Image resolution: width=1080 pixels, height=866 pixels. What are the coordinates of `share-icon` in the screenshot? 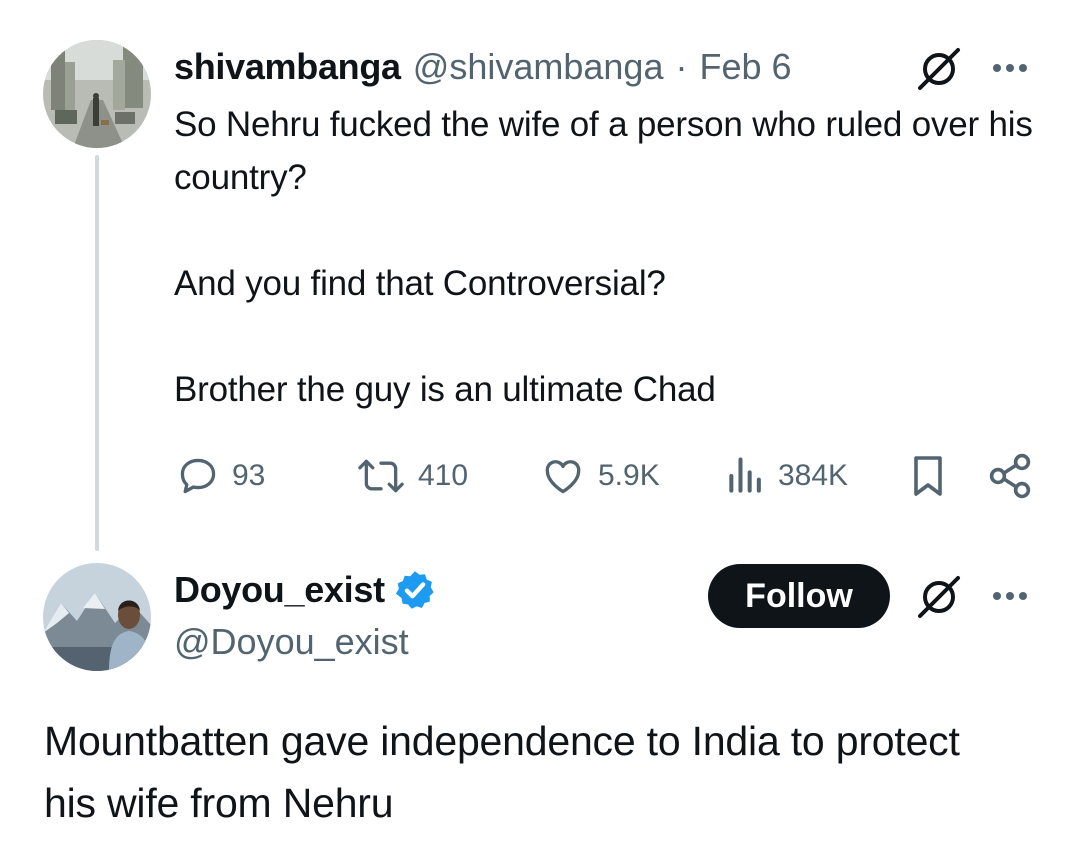 It's located at (1010, 476).